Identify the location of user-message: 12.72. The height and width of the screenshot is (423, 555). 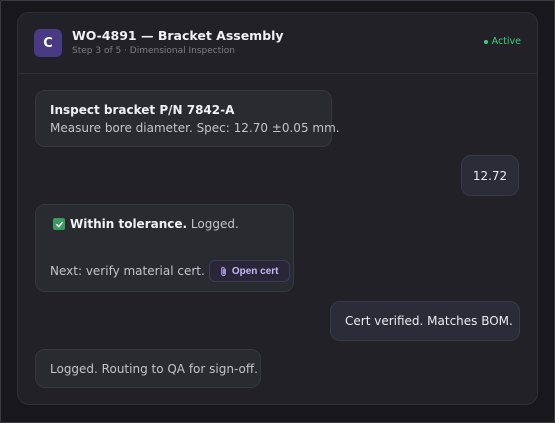
(490, 175).